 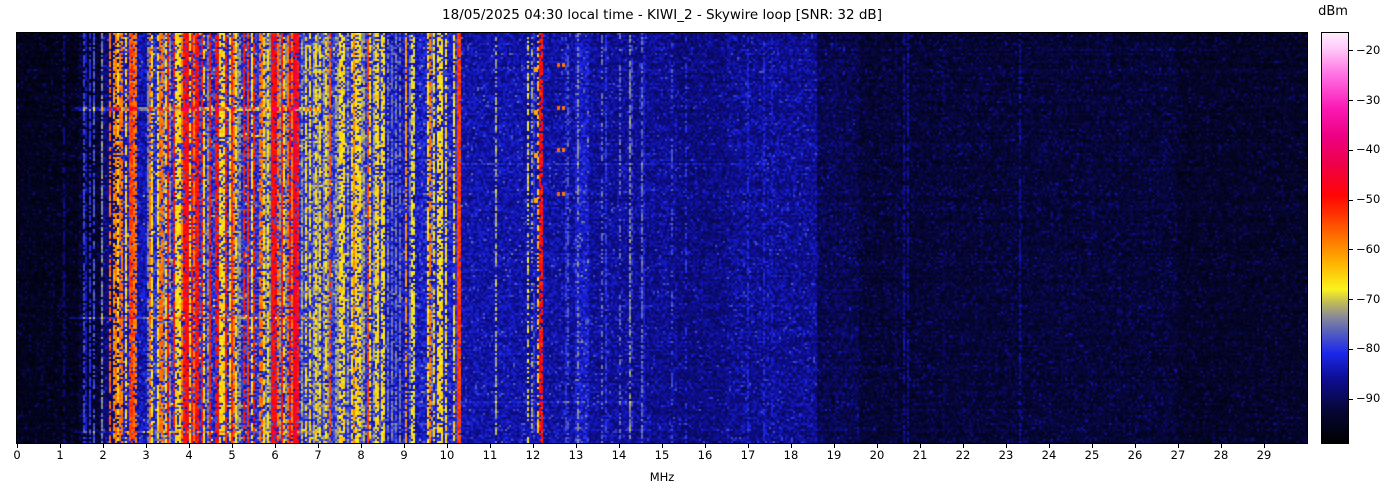 What do you see at coordinates (576, 455) in the screenshot?
I see `x-tick-label: 13` at bounding box center [576, 455].